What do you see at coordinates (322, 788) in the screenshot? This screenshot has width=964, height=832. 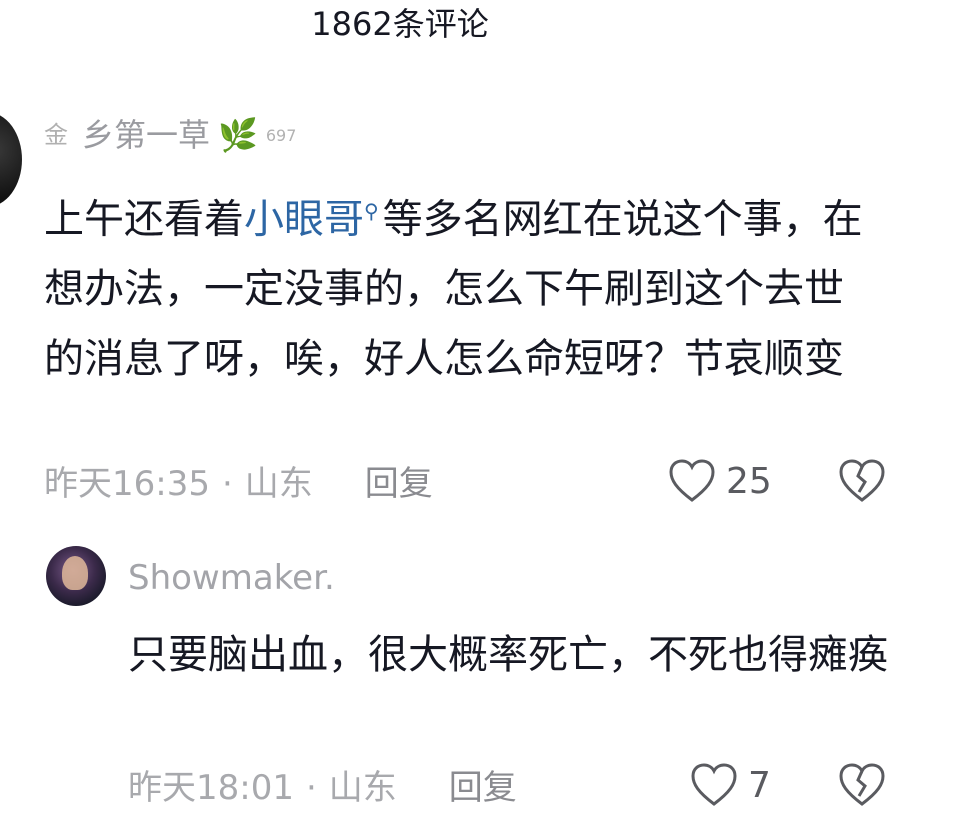 I see `reply-meta: 昨天18:01 · 山东 回复` at bounding box center [322, 788].